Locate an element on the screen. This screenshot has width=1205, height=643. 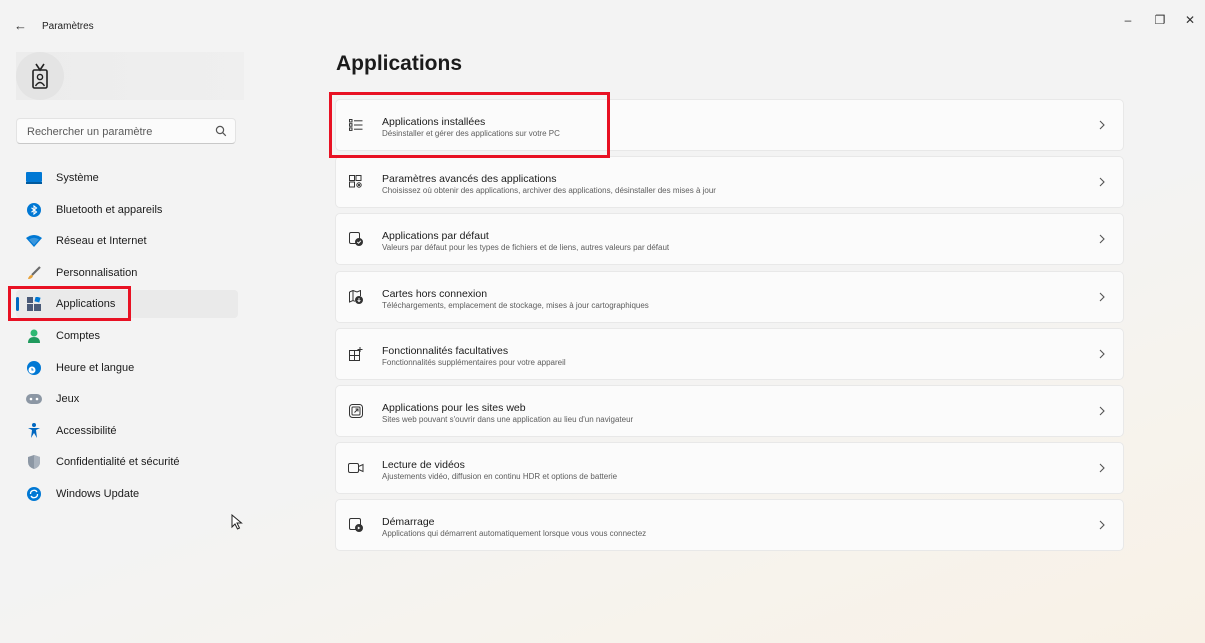
update-icon is located at coordinates (34, 494).